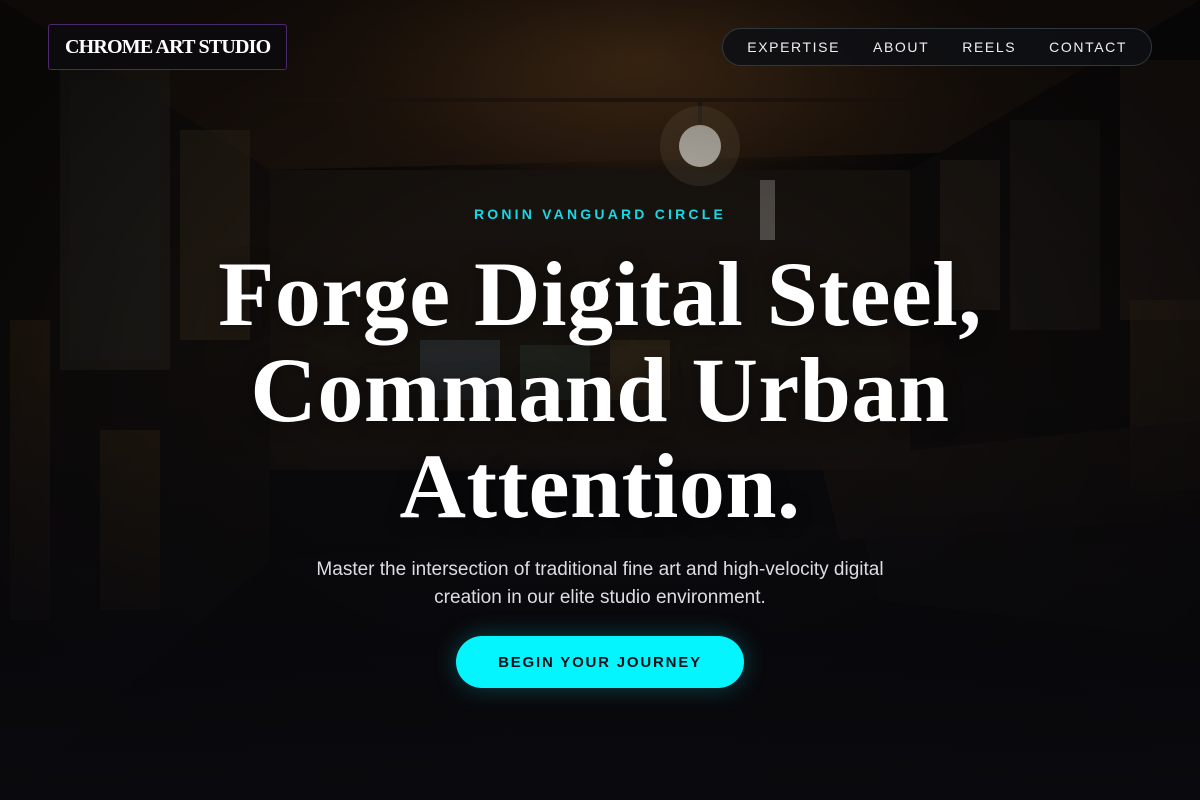  Describe the element at coordinates (1088, 47) in the screenshot. I see `nav-link-contact: CONTACT` at that location.